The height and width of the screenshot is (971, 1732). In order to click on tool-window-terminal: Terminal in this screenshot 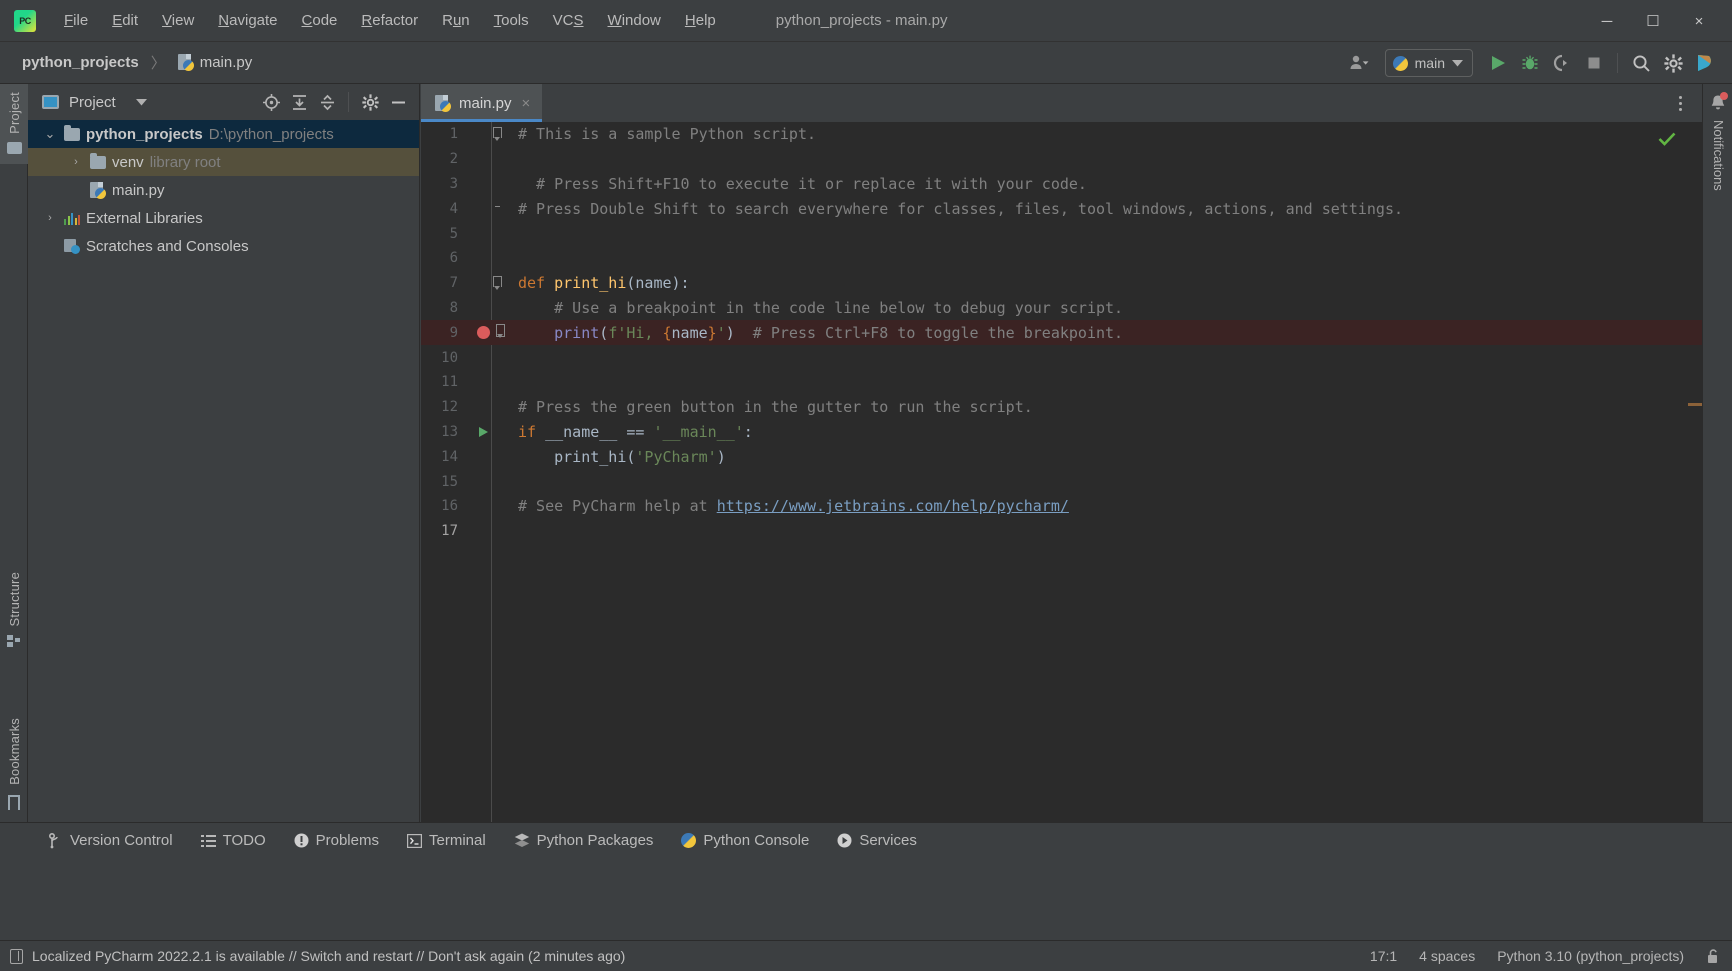, I will do `click(446, 841)`.